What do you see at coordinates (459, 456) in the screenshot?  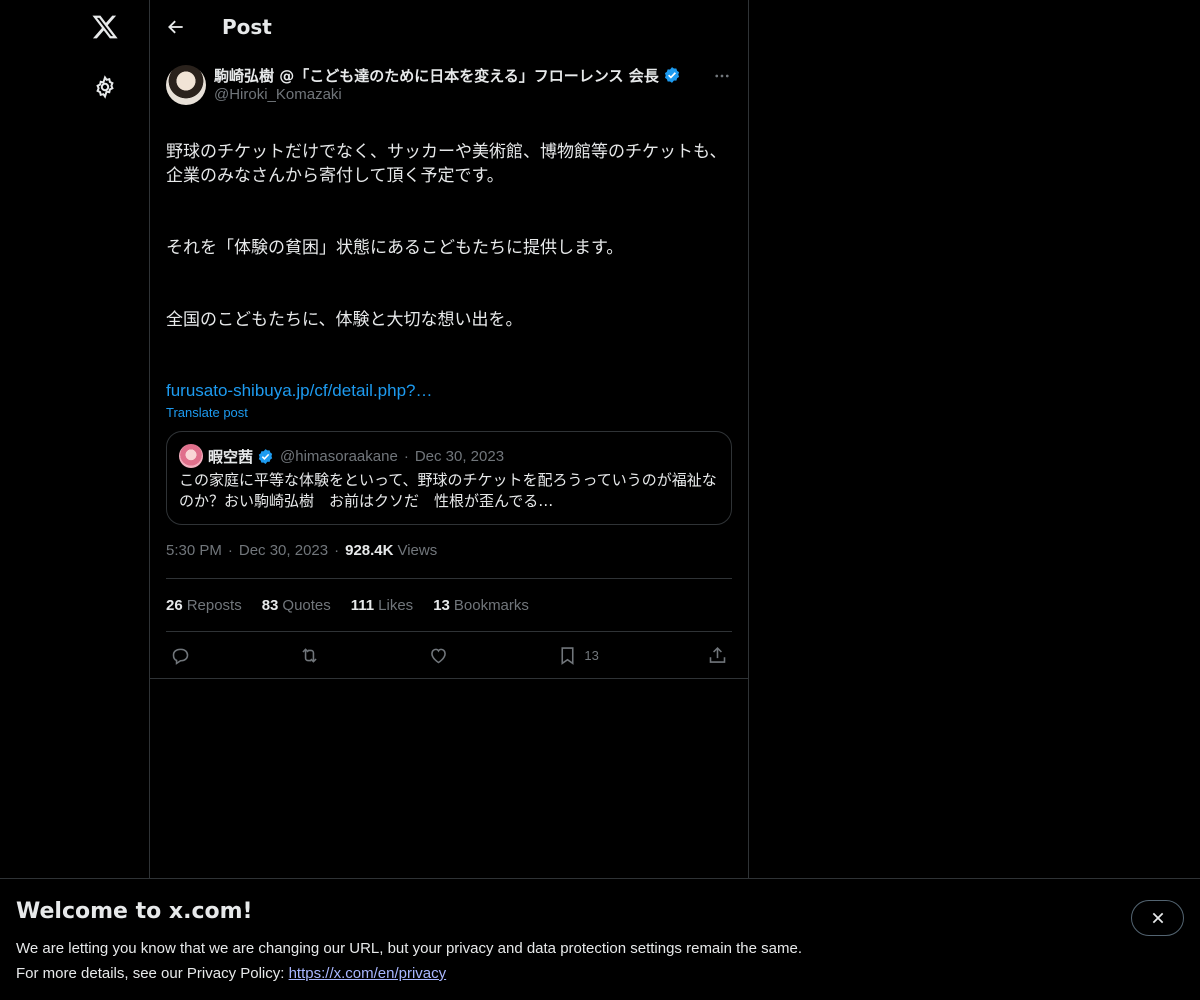 I see `quoted-post-date: Dec 30, 2023` at bounding box center [459, 456].